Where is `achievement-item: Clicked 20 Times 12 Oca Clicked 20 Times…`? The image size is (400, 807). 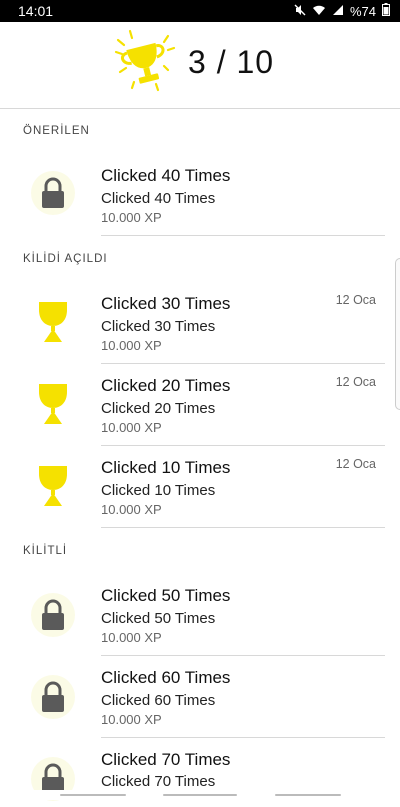 achievement-item: Clicked 20 Times 12 Oca Clicked 20 Times… is located at coordinates (200, 405).